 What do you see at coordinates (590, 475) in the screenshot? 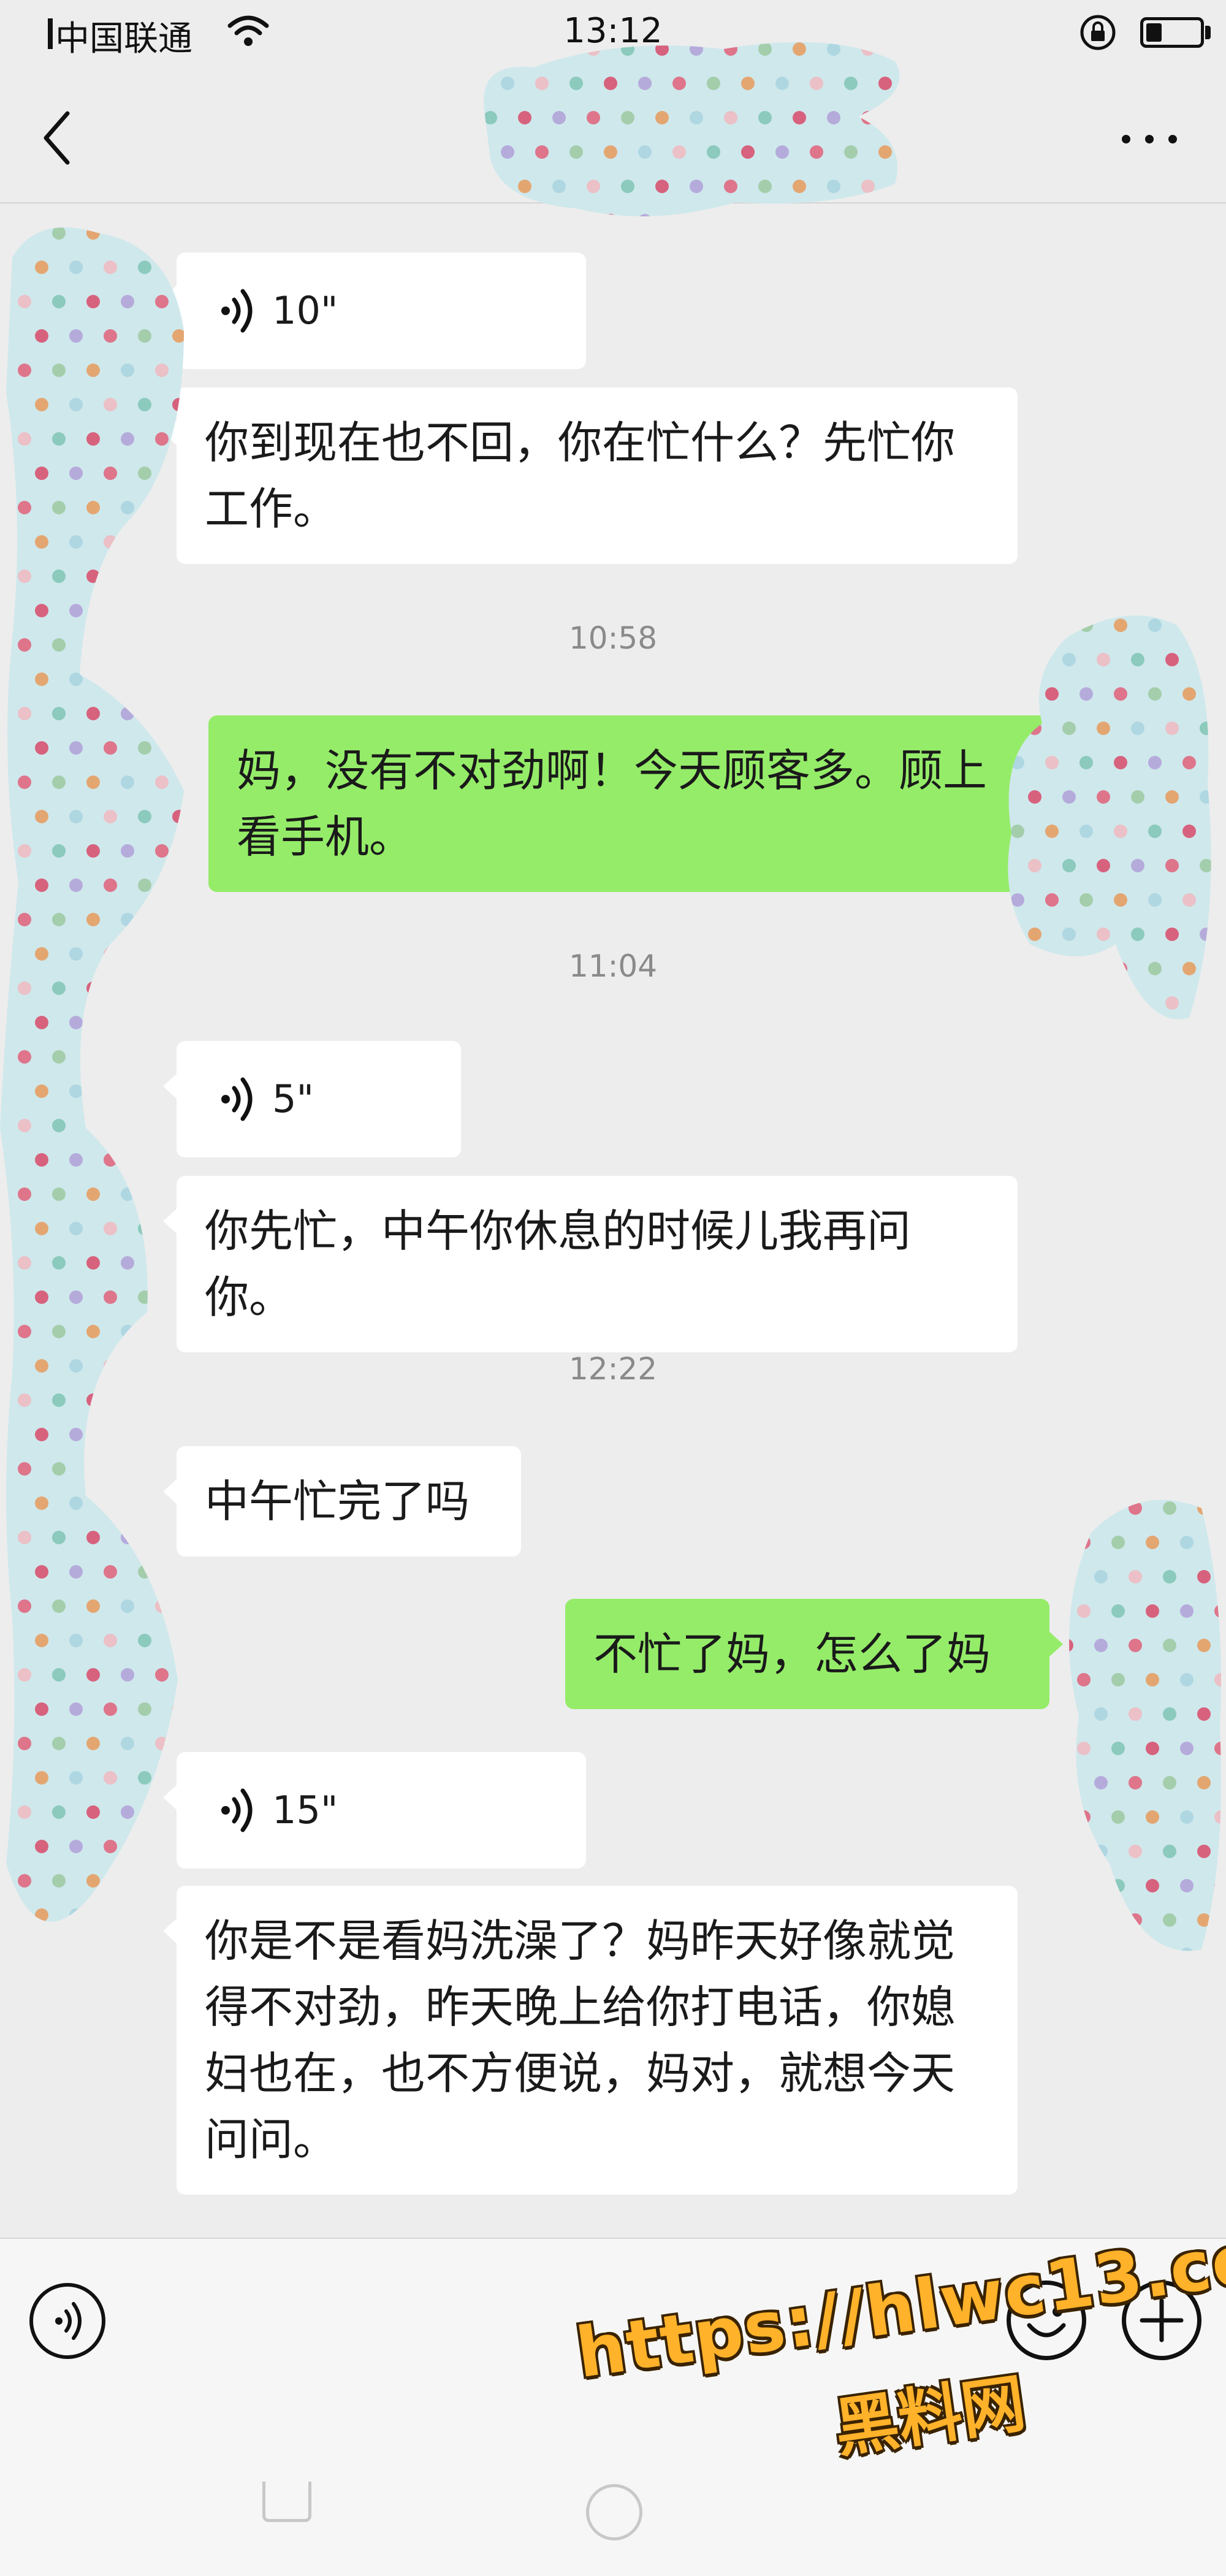
I see `text-message: 你到现在也不回，你在忙什么？先忙你工作。` at bounding box center [590, 475].